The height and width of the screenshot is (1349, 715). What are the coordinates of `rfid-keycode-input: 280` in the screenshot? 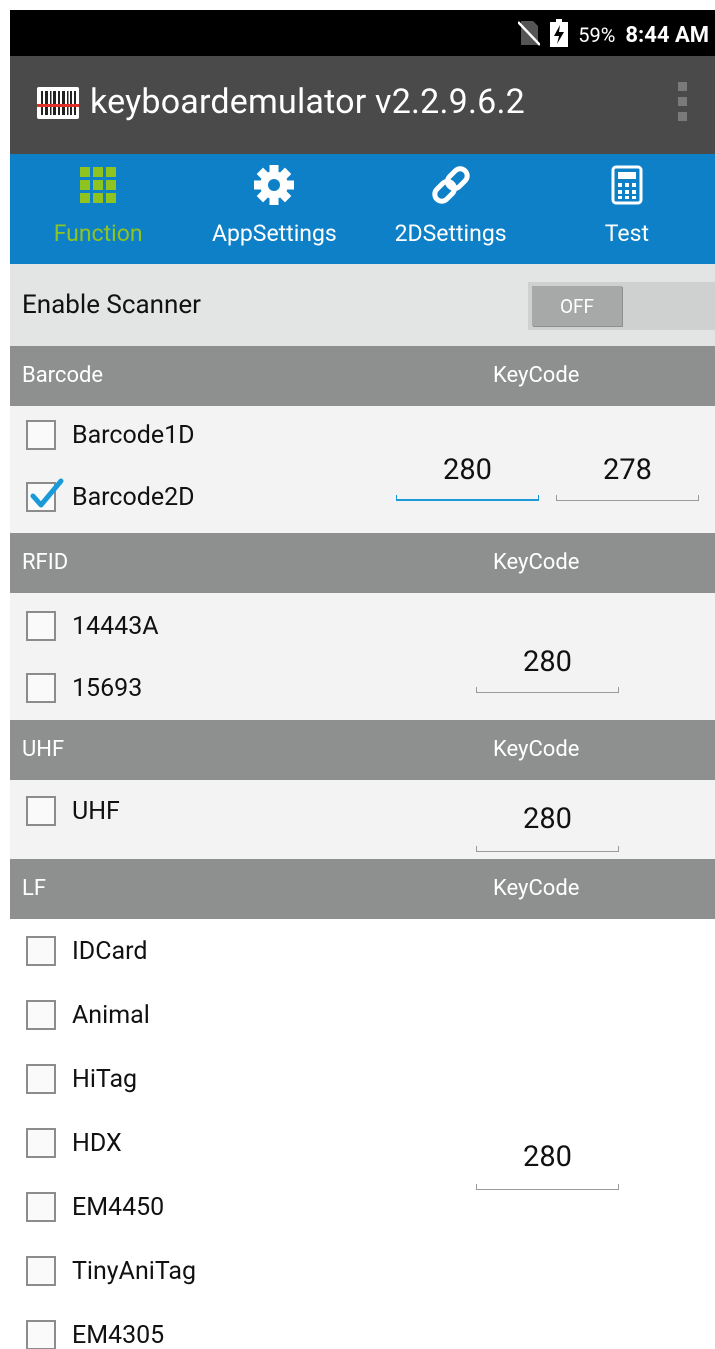 It's located at (547, 669).